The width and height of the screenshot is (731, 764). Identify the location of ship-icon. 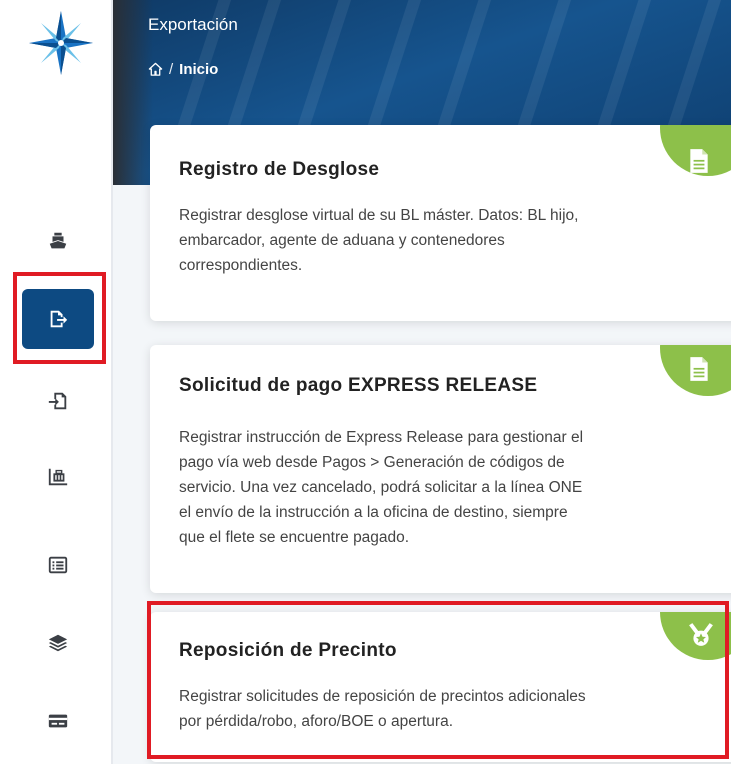
(58, 240).